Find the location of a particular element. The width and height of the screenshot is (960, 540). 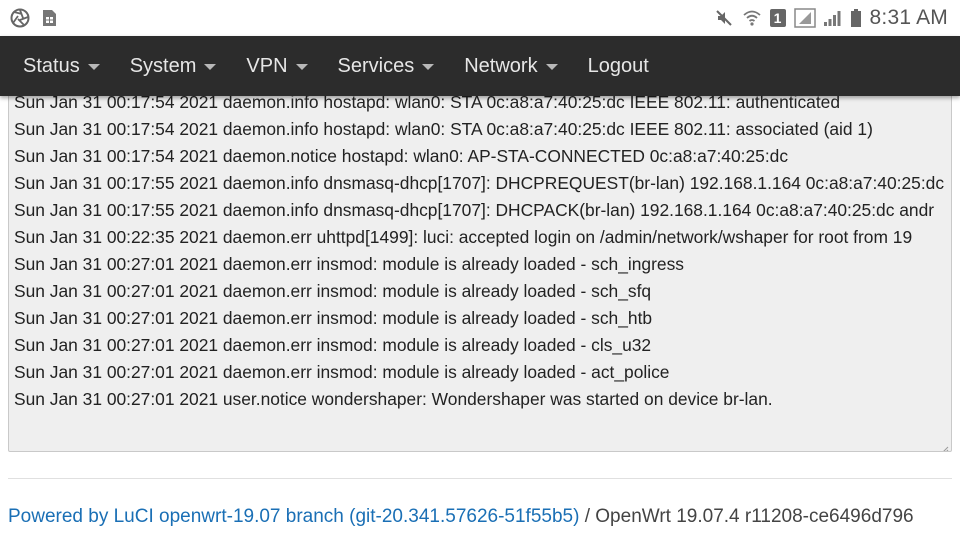

nav-item-label: VPN is located at coordinates (267, 65).